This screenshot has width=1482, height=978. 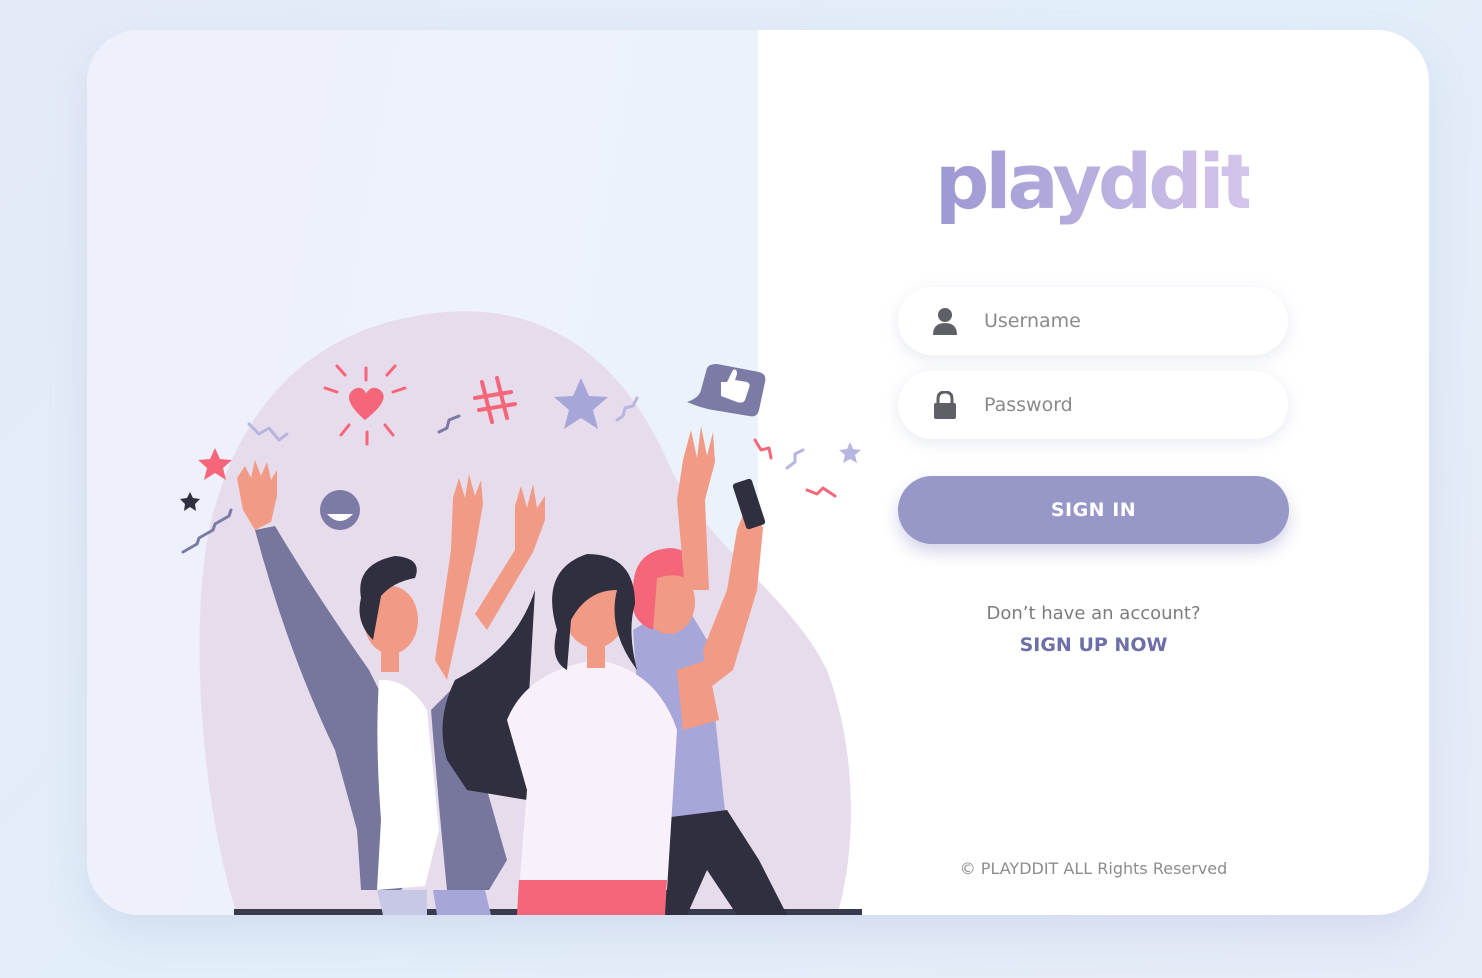 I want to click on password-field, so click(x=1093, y=405).